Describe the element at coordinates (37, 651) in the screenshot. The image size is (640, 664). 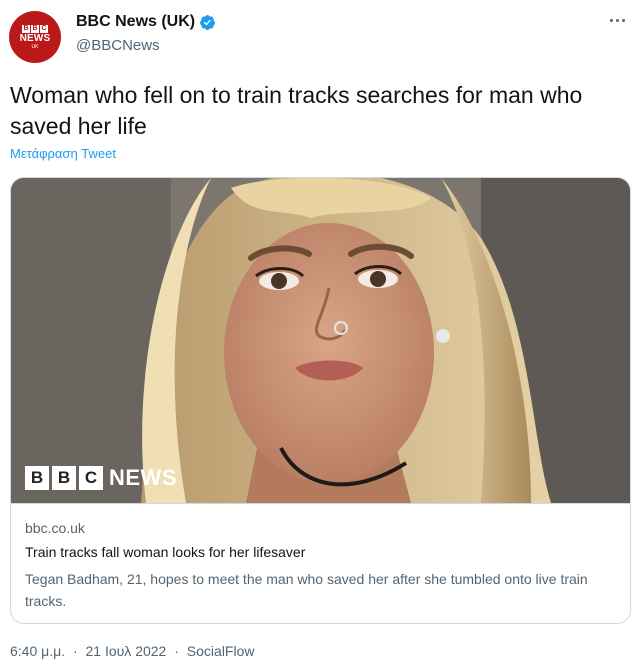
I see `tweet-time: 6:40 μ.μ.` at that location.